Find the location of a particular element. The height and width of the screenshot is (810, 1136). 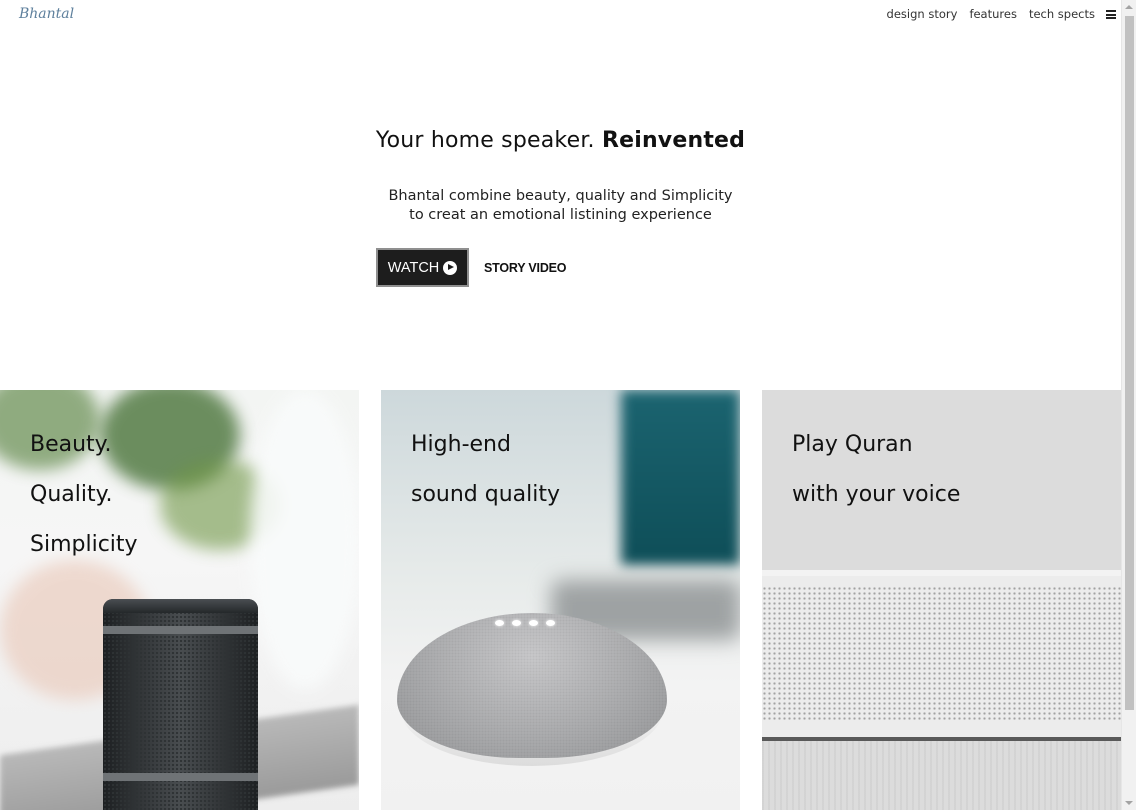

card-heading: High-end sound quality is located at coordinates (485, 470).